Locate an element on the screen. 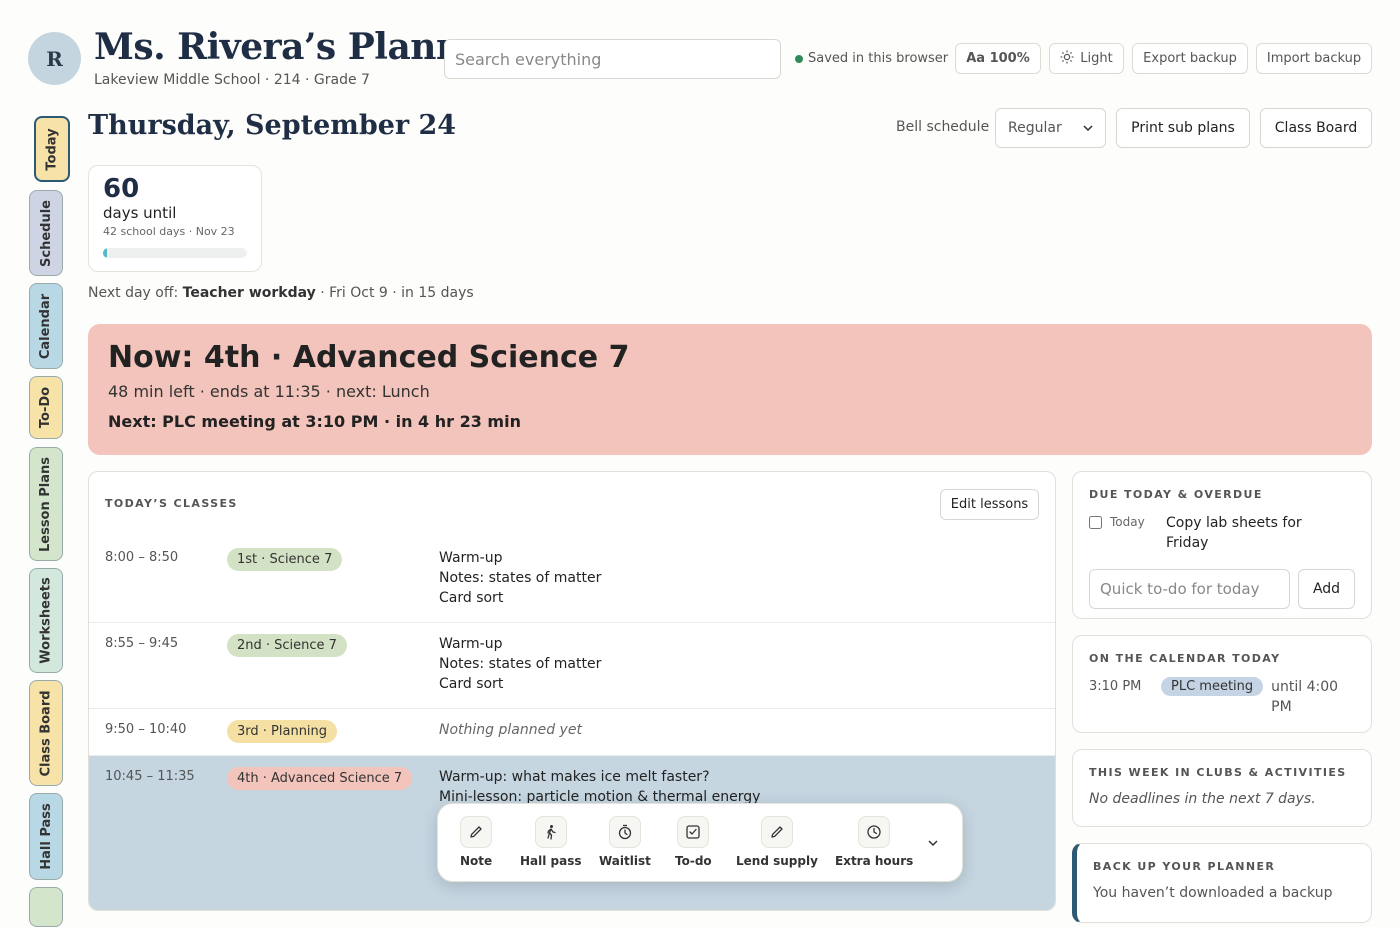  import-backup-button: Import backup is located at coordinates (1314, 58).